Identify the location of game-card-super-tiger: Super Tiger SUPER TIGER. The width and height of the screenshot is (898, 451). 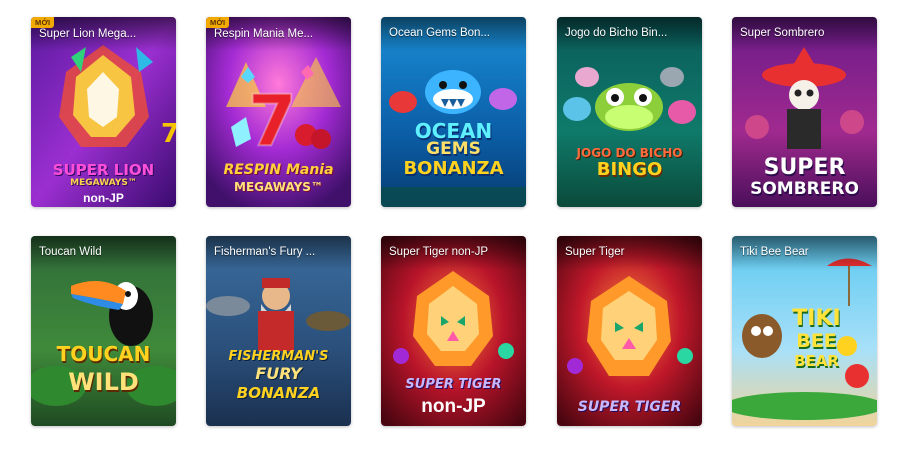
(629, 331).